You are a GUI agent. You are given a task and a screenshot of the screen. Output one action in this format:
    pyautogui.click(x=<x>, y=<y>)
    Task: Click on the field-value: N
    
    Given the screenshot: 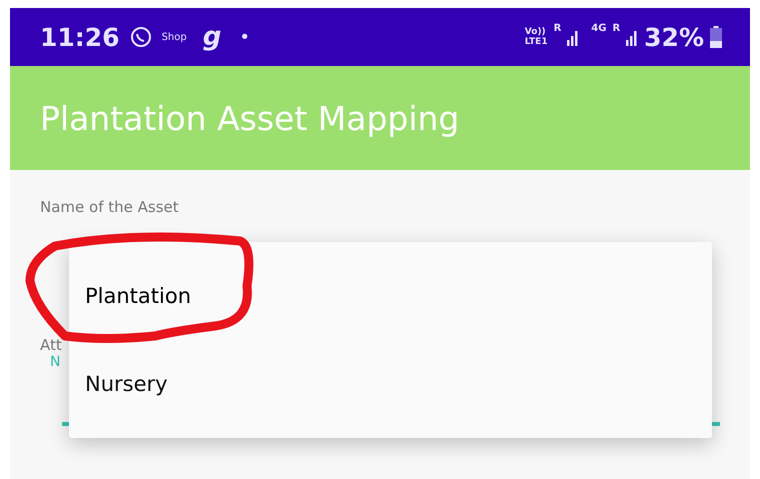 What is the action you would take?
    pyautogui.click(x=55, y=362)
    